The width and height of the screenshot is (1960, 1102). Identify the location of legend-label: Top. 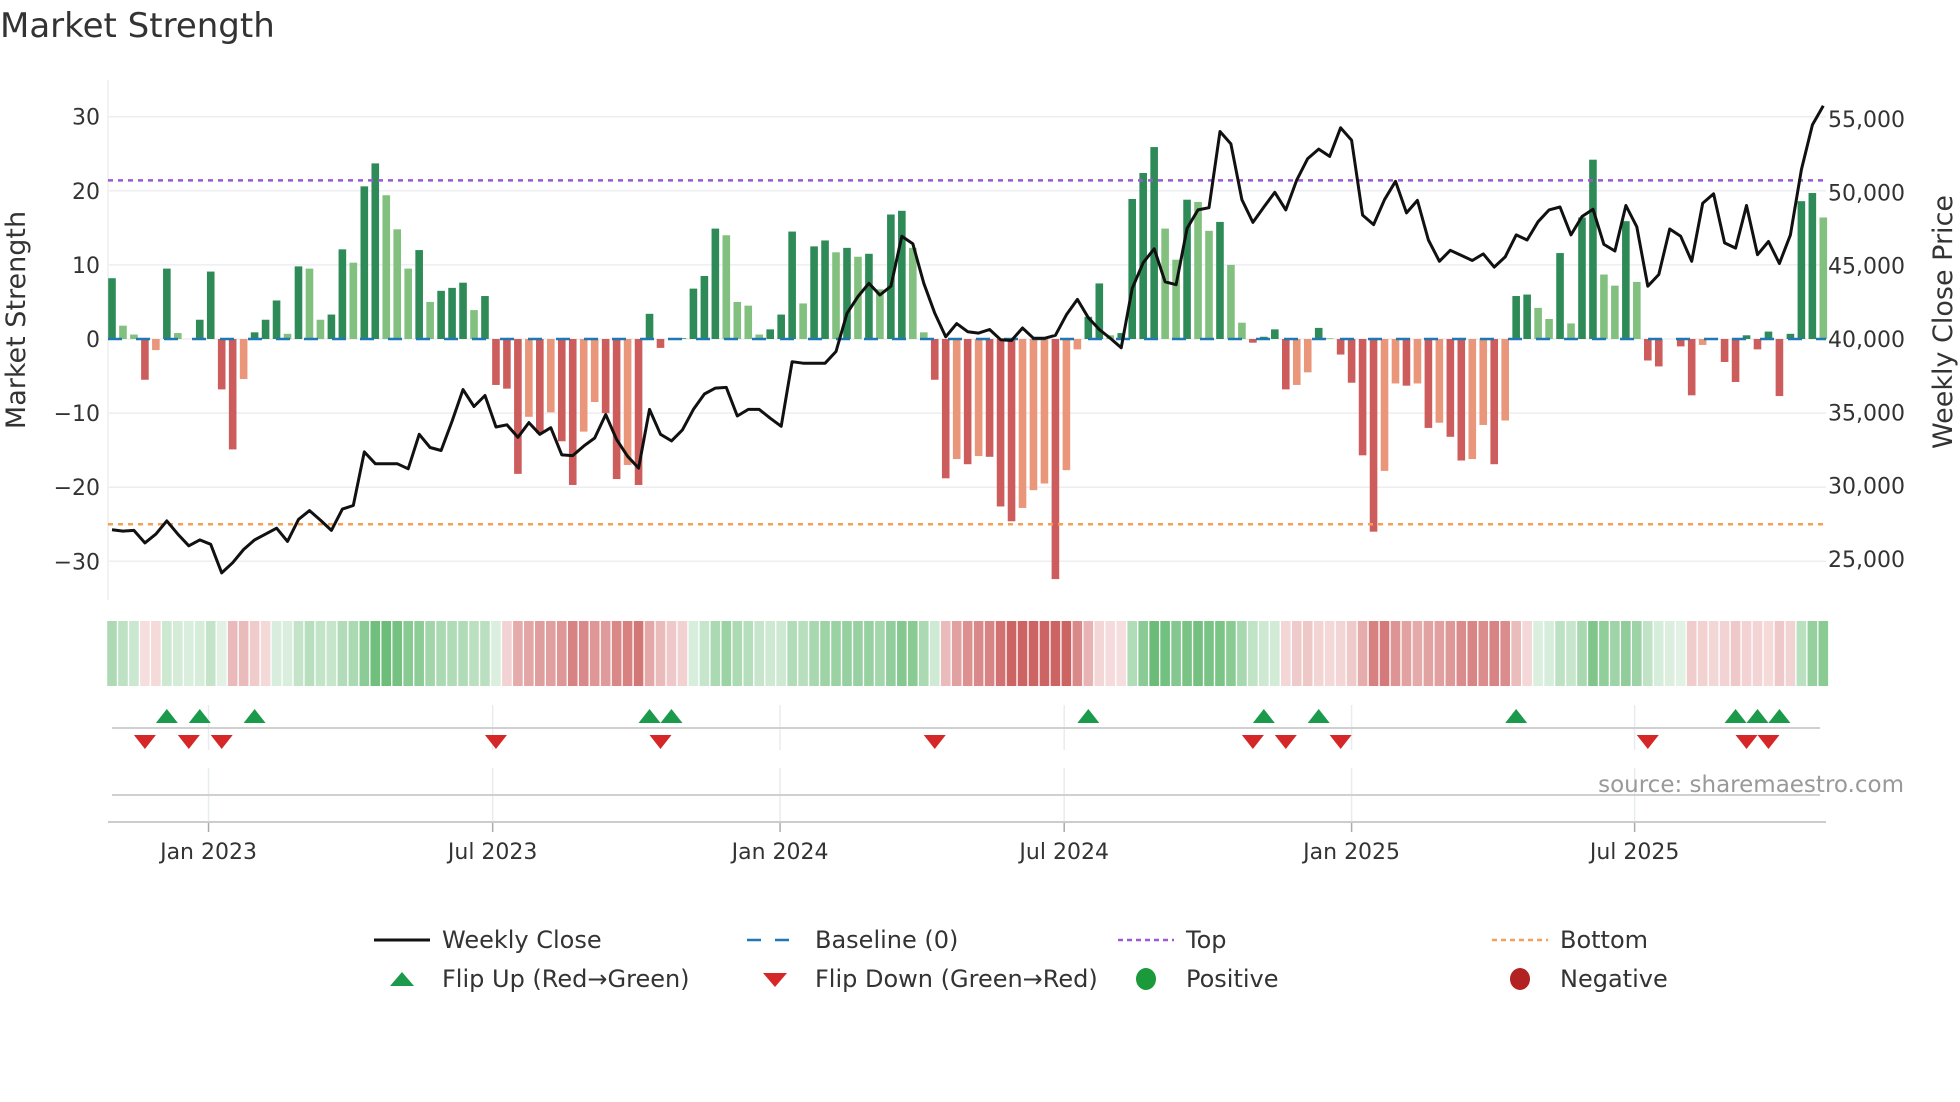
(1206, 940).